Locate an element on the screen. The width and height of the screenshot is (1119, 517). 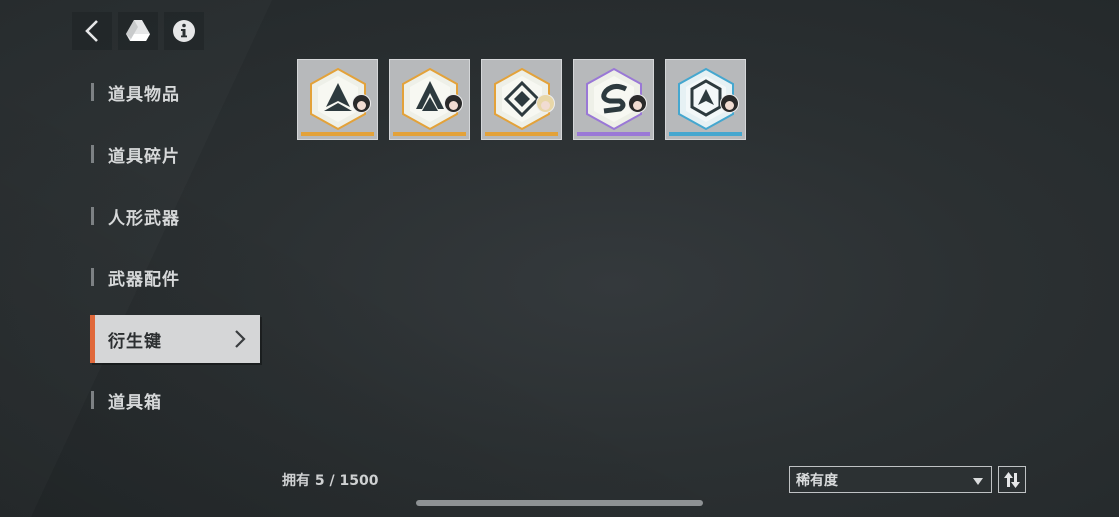
sort-order-button is located at coordinates (1012, 479).